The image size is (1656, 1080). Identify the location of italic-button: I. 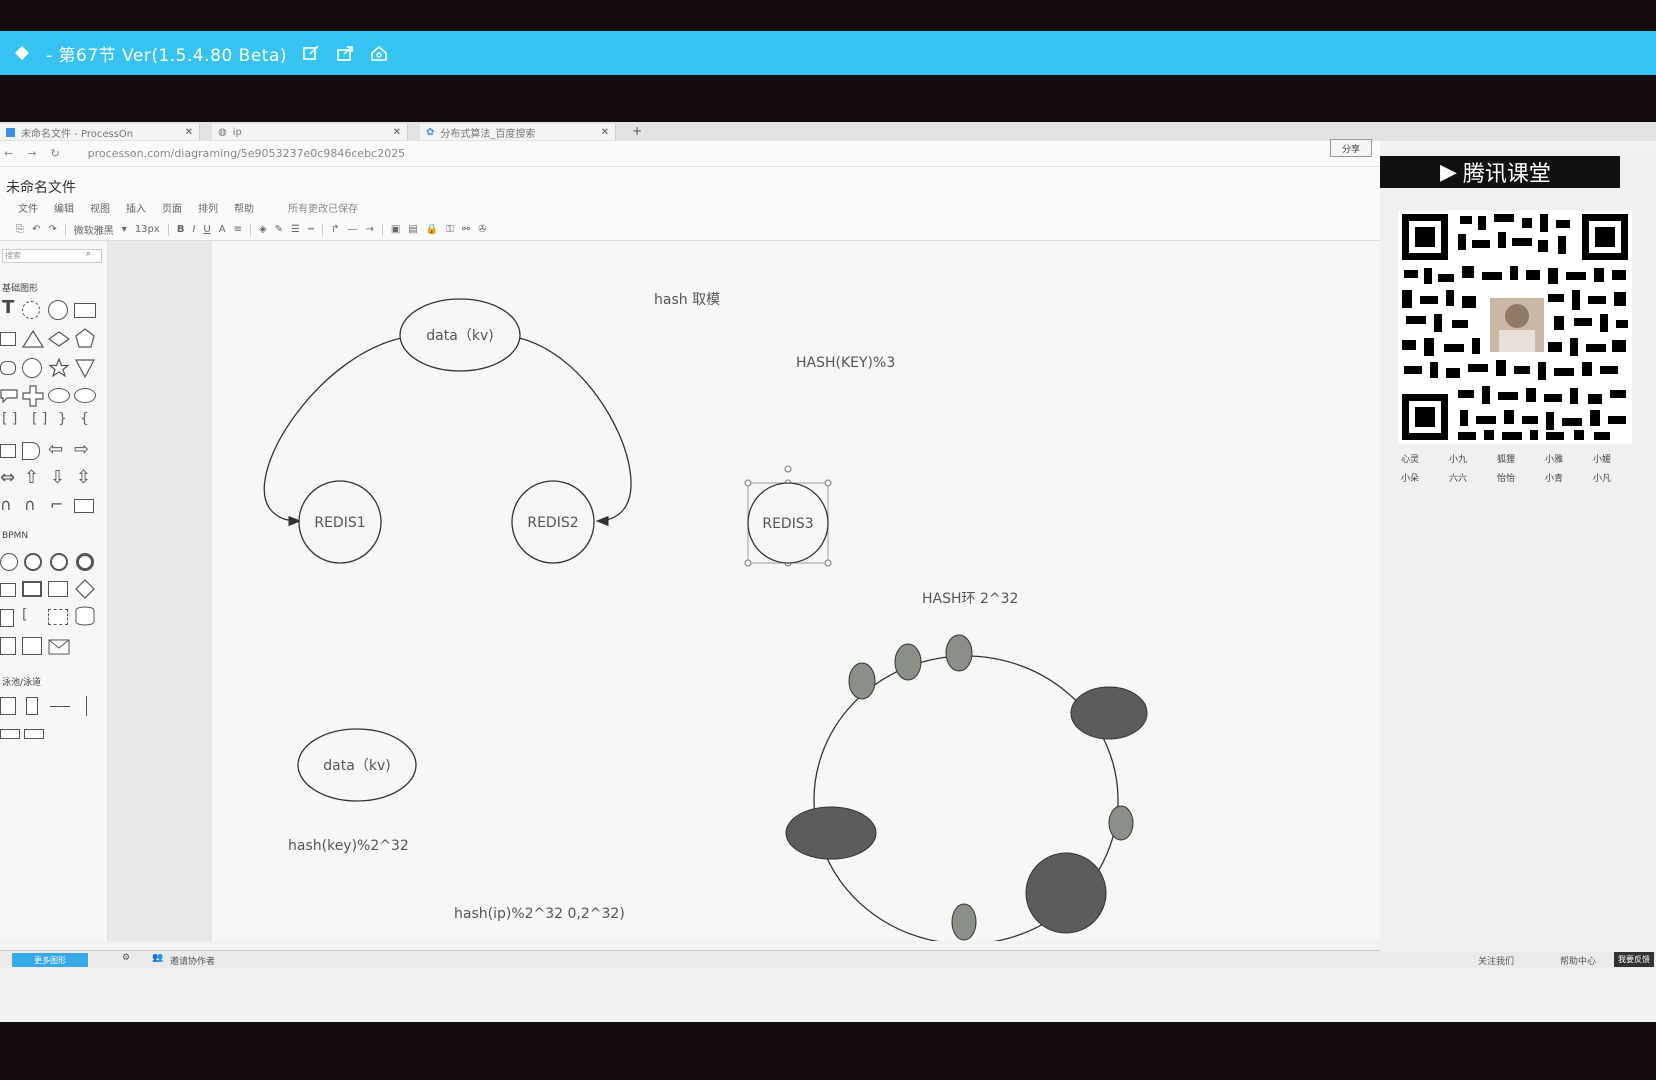
(193, 229).